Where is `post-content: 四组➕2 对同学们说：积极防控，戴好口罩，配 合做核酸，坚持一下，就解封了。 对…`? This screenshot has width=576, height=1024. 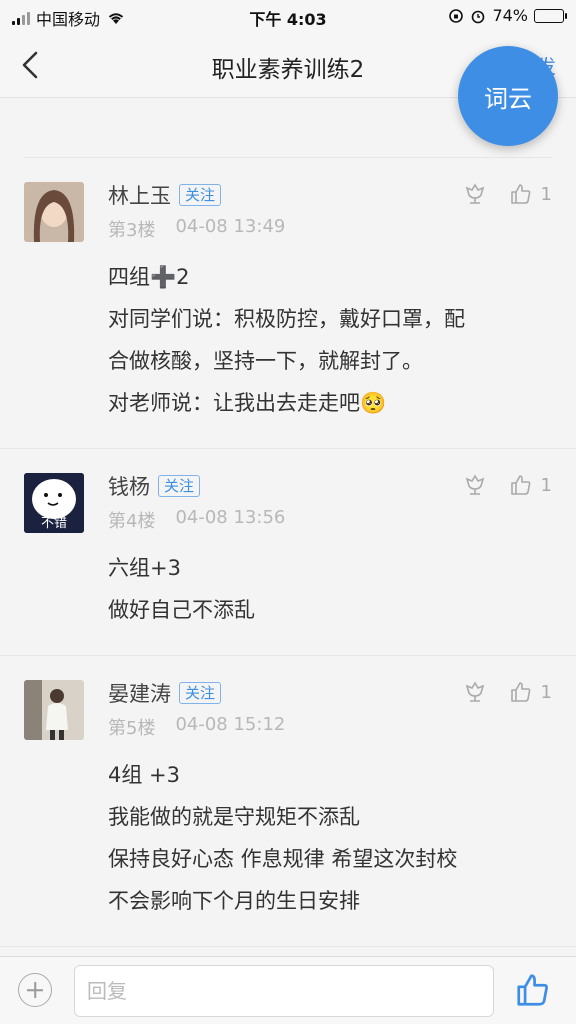 post-content: 四组➕2 对同学们说：积极防控，戴好口罩，配 合做核酸，坚持一下，就解封了。 对… is located at coordinates (330, 340).